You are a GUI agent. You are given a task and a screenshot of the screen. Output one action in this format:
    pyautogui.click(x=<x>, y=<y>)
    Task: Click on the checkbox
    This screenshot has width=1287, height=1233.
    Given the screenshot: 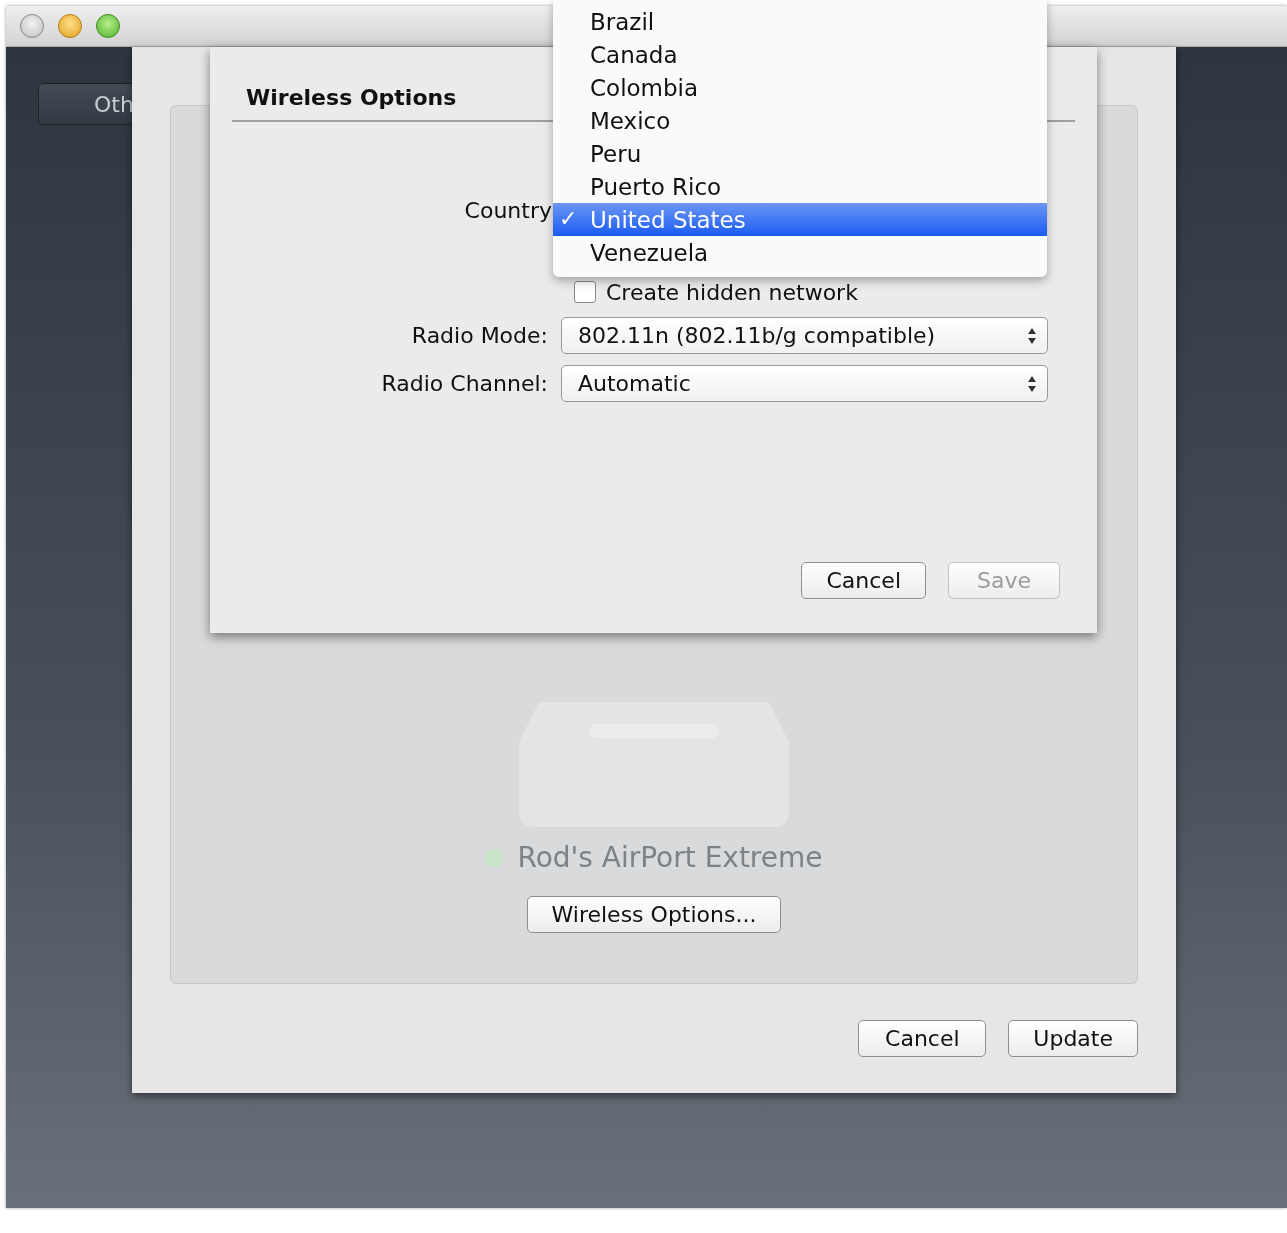 What is the action you would take?
    pyautogui.click(x=585, y=292)
    